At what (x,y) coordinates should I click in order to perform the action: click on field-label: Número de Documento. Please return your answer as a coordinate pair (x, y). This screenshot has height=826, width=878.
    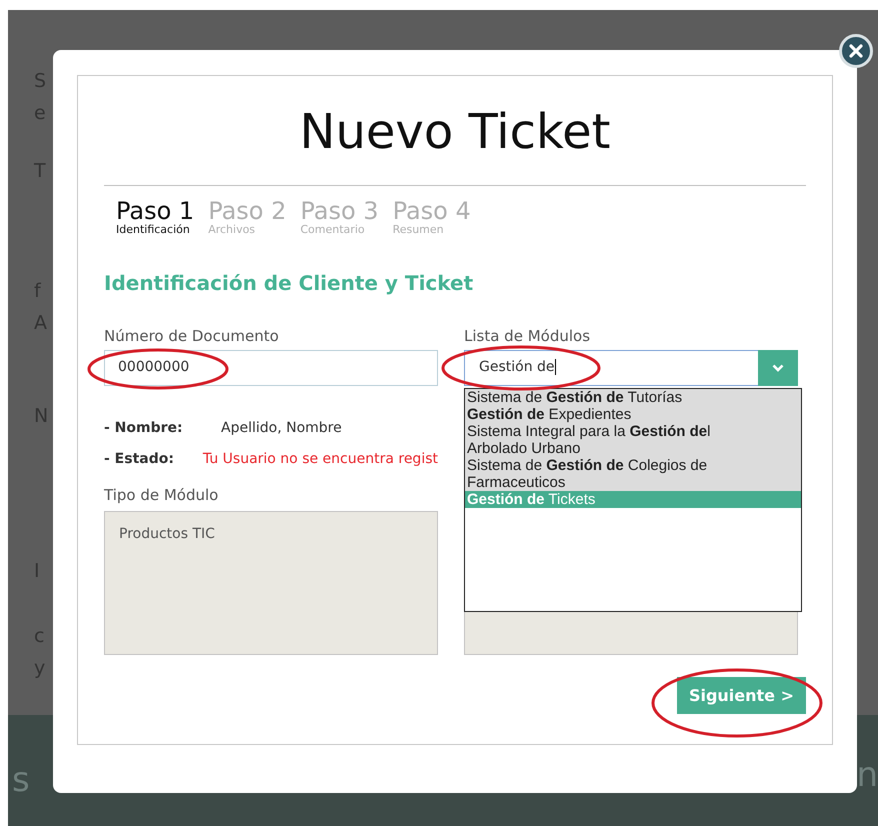
    Looking at the image, I should click on (192, 336).